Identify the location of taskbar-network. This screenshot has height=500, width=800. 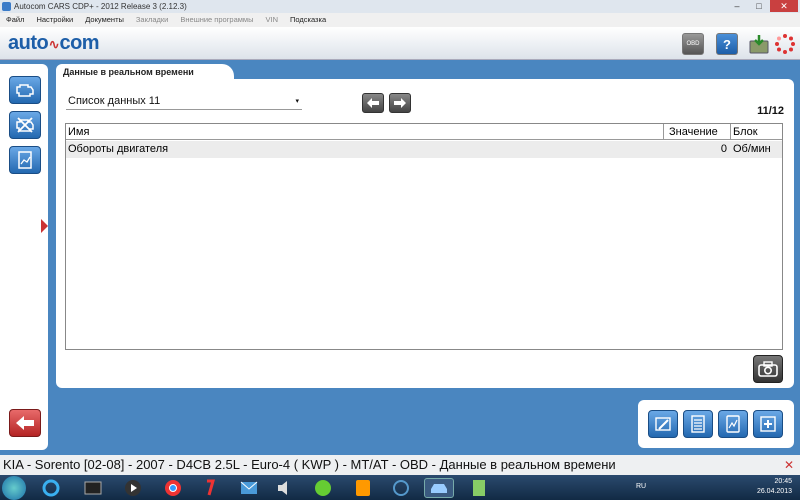
(401, 488).